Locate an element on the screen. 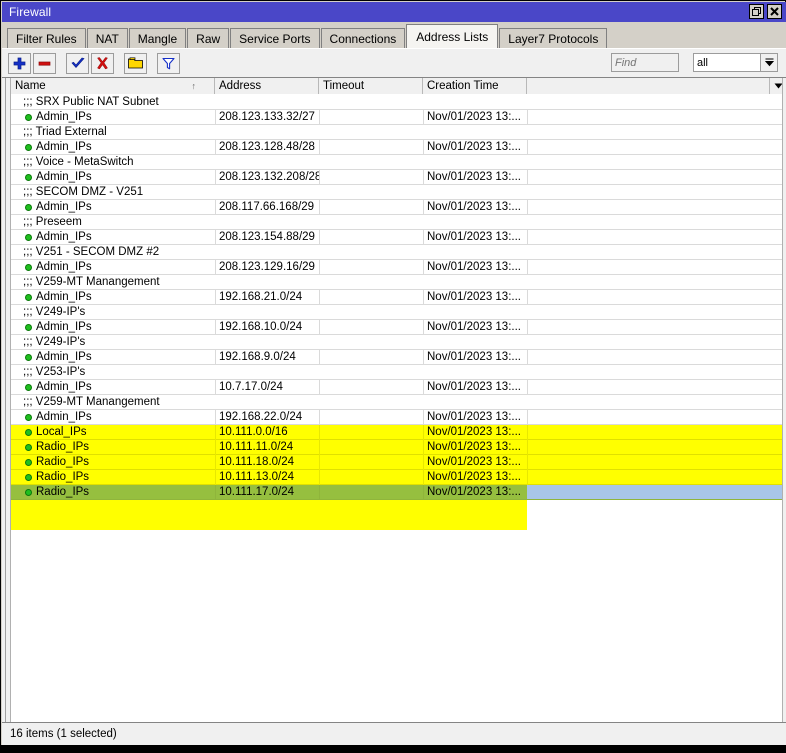  disable-button is located at coordinates (102, 63).